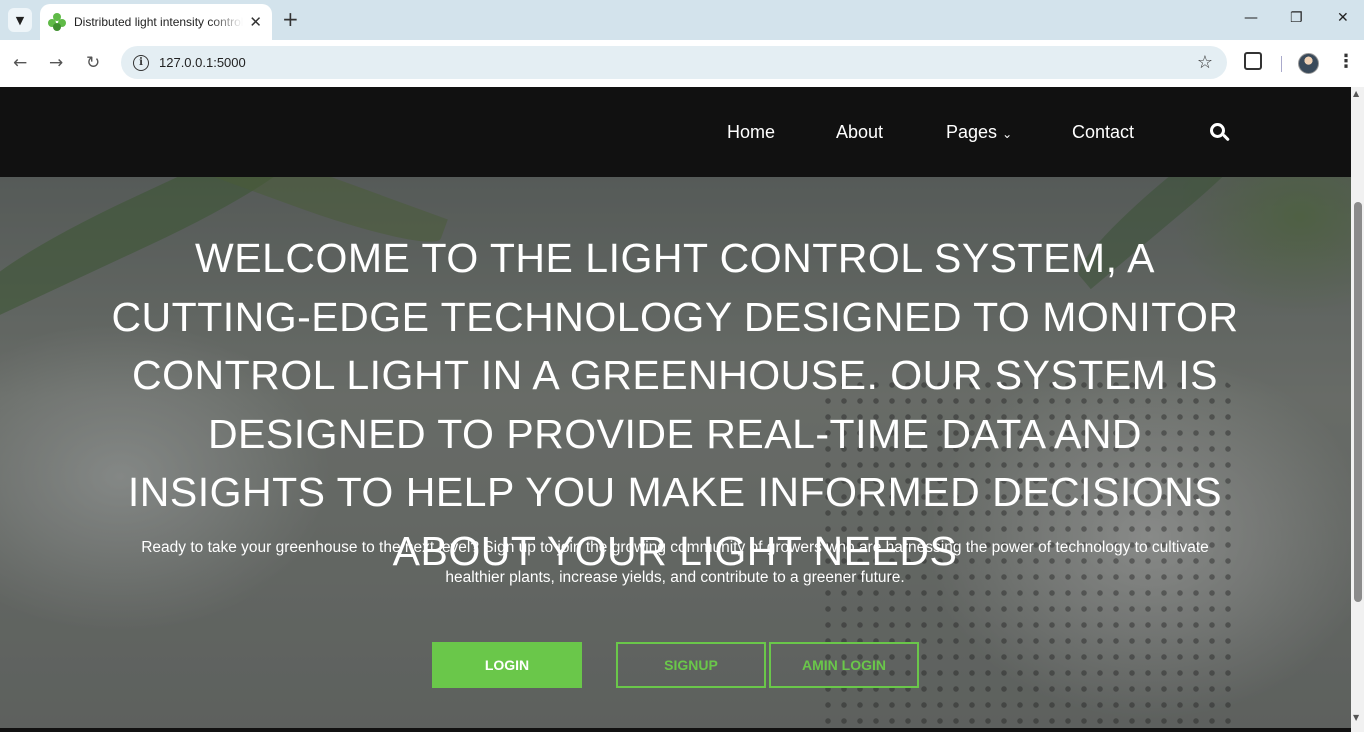  What do you see at coordinates (93, 63) in the screenshot?
I see `reload-icon: ↻` at bounding box center [93, 63].